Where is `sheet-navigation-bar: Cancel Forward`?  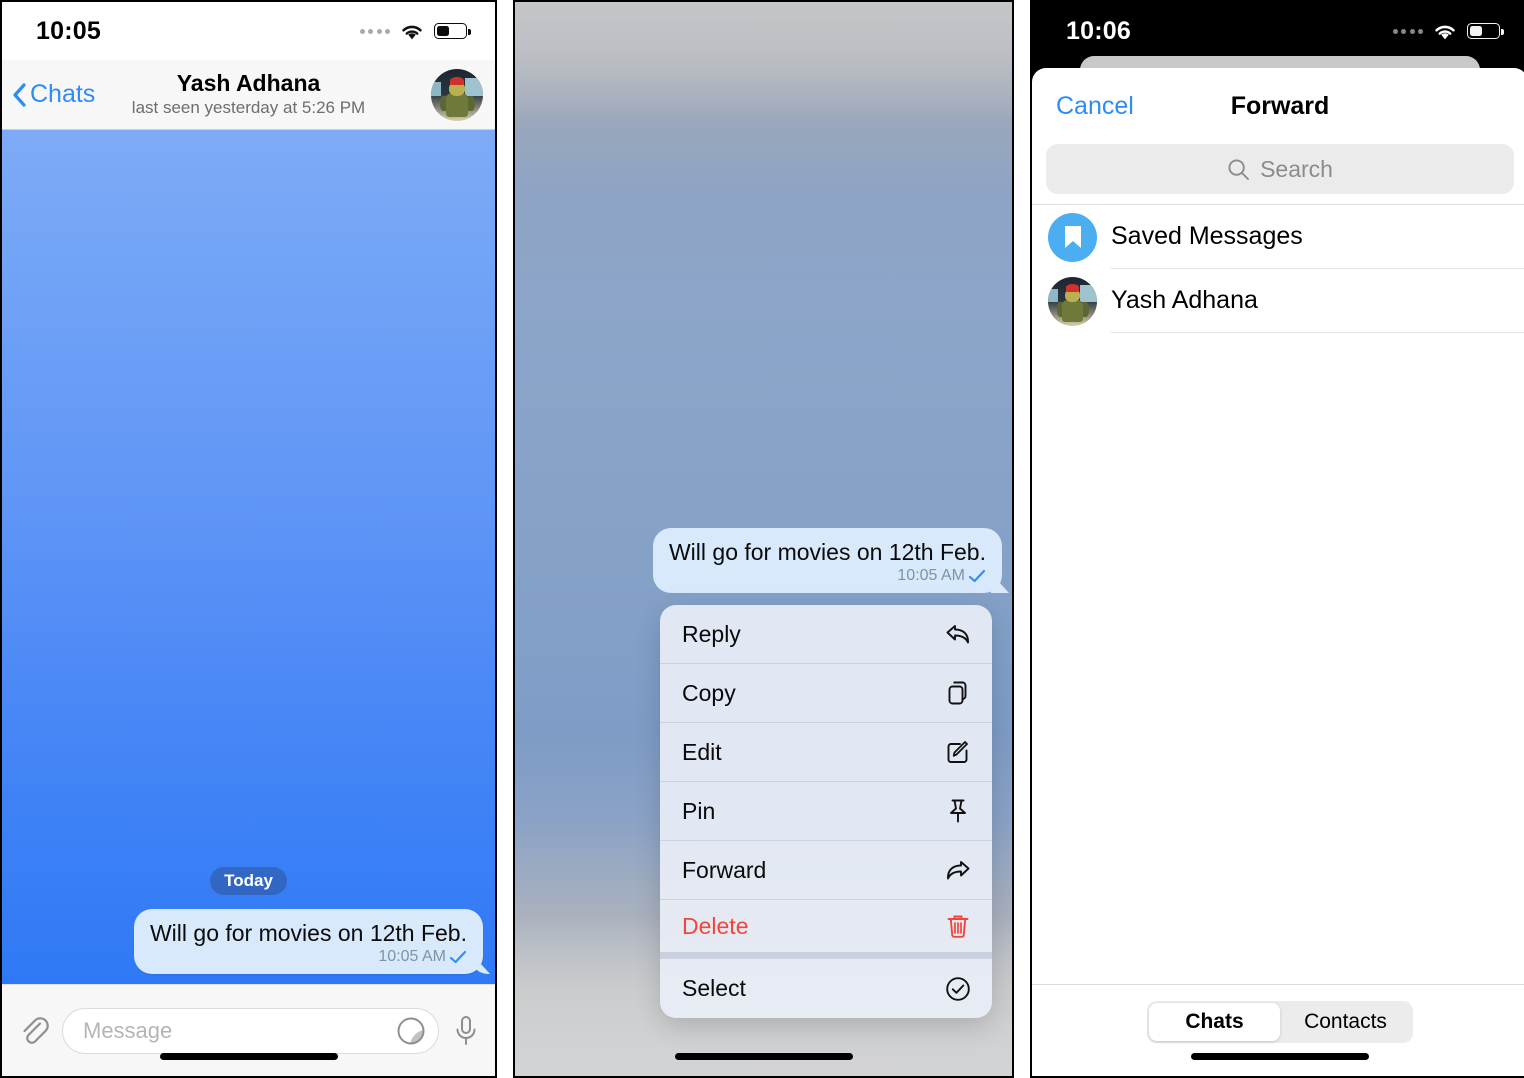
sheet-navigation-bar: Cancel Forward is located at coordinates (1278, 106).